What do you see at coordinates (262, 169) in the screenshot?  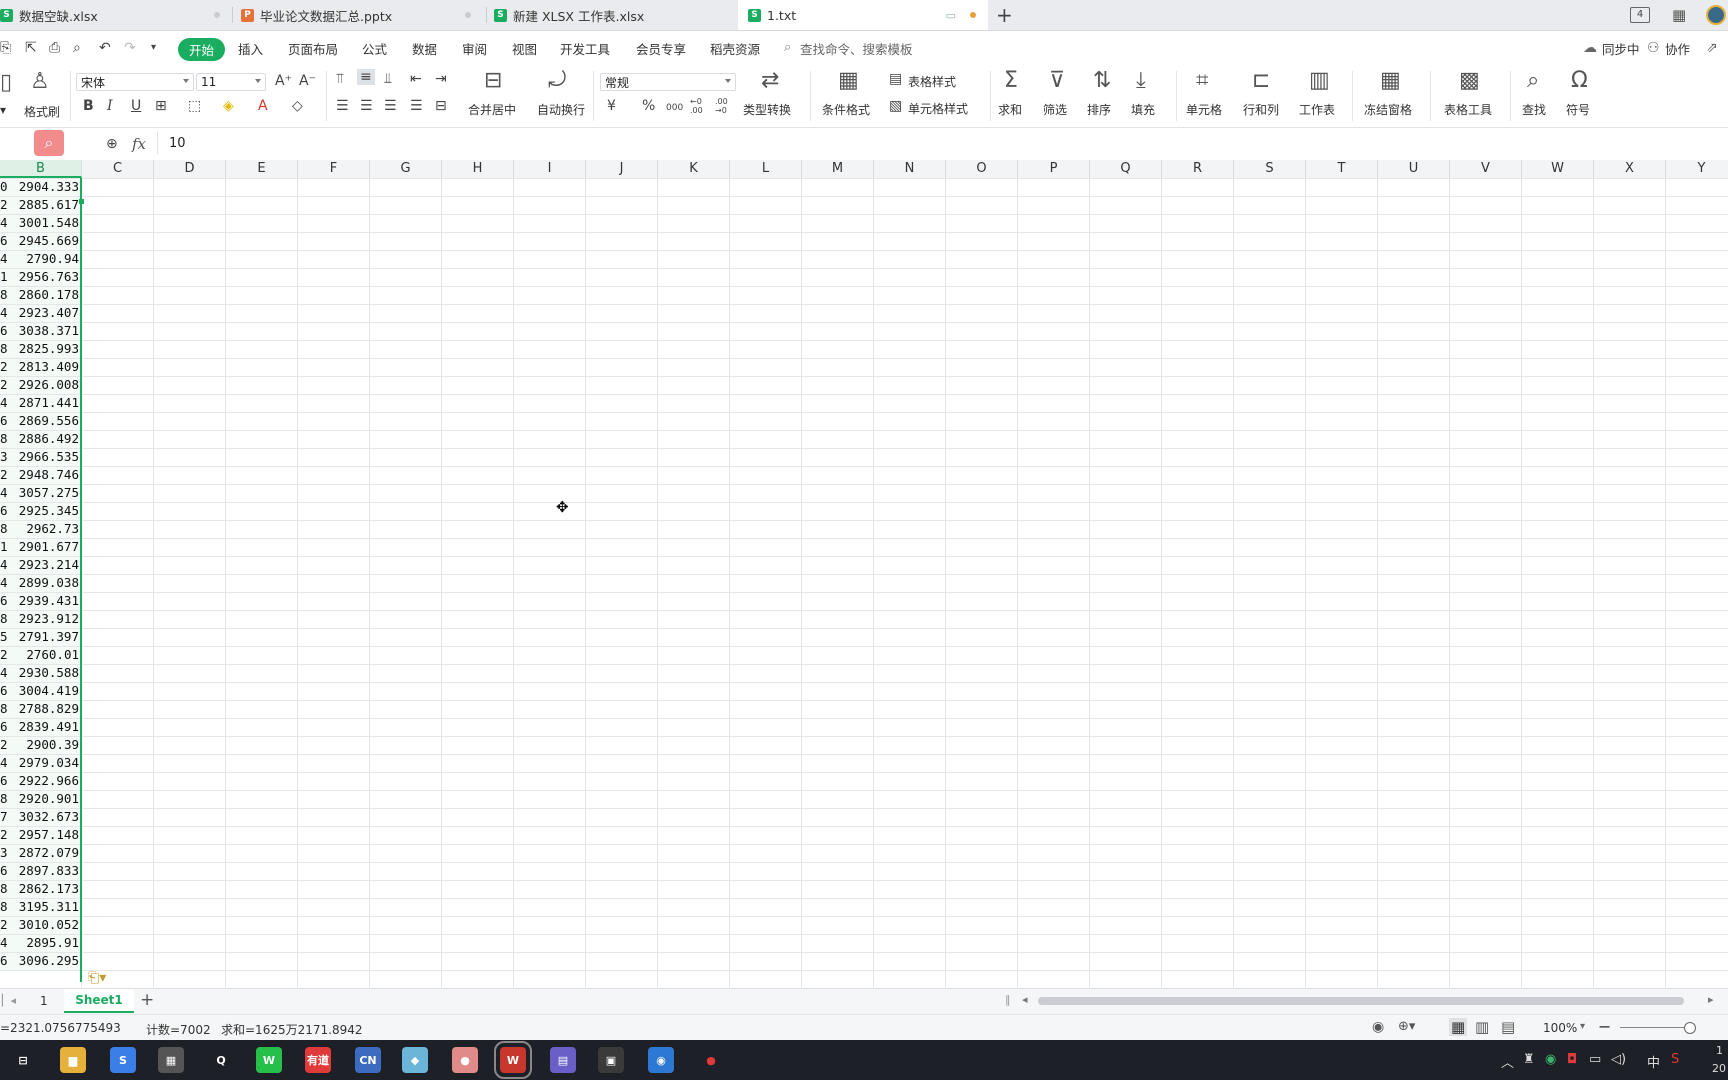 I see `column-header-e: E` at bounding box center [262, 169].